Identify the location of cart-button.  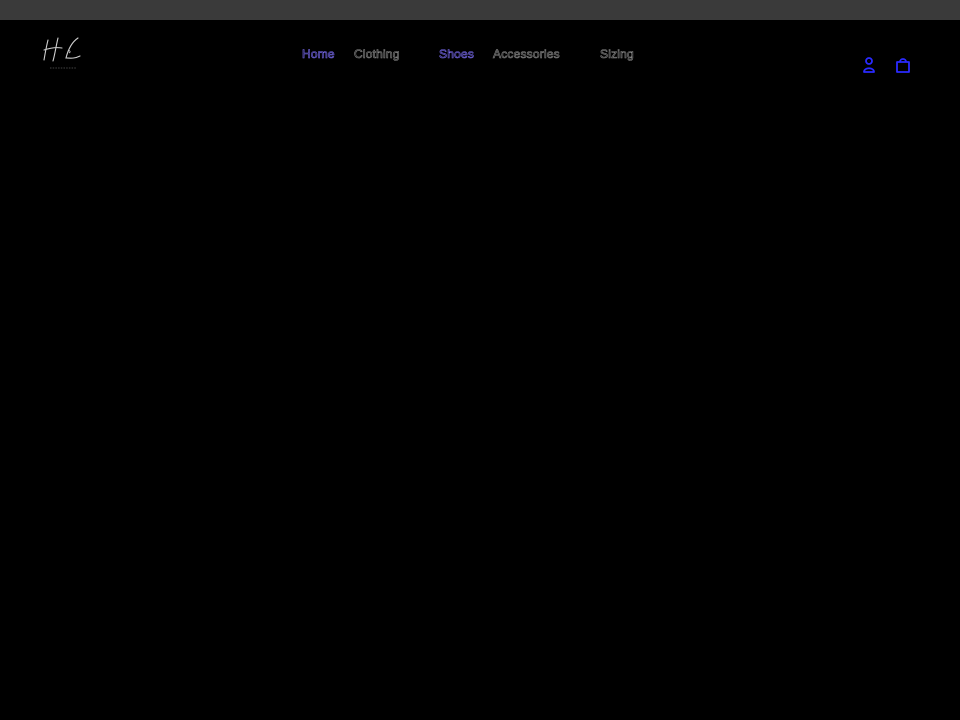
(903, 65).